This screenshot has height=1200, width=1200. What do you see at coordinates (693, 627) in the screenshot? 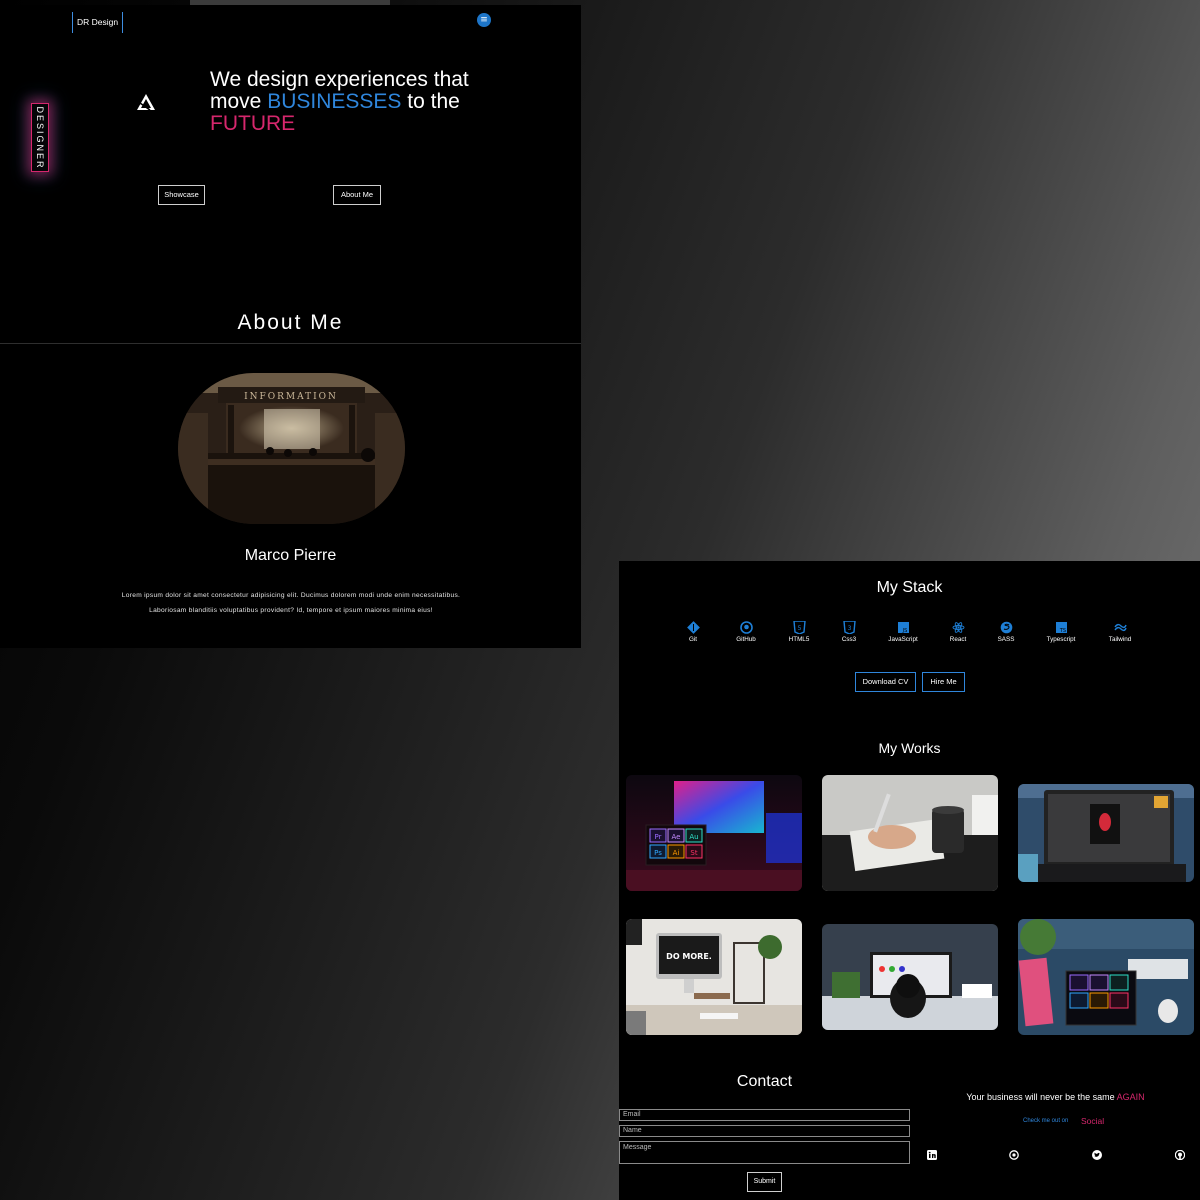
I see `git-icon` at bounding box center [693, 627].